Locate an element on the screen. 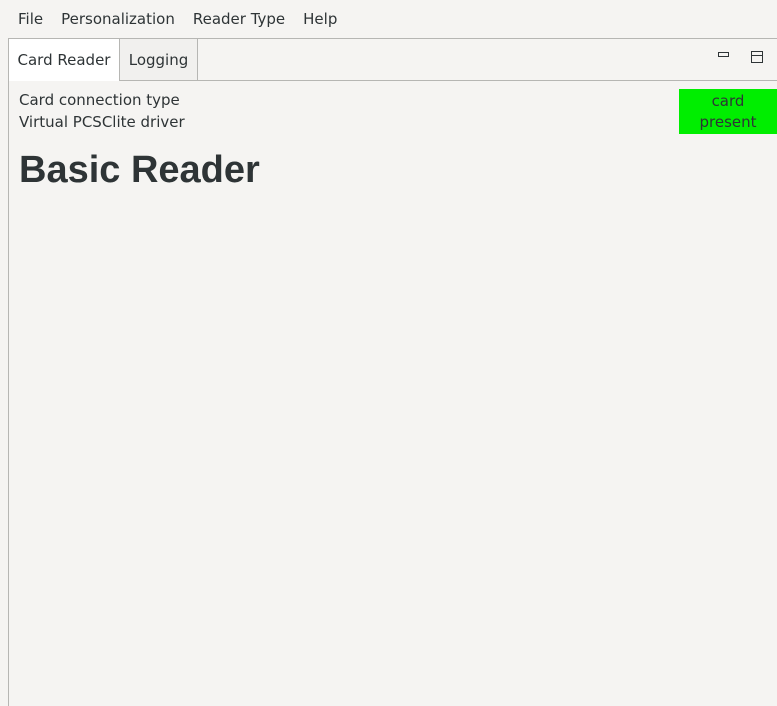  tab-bar: Card Reader Logging is located at coordinates (392, 59).